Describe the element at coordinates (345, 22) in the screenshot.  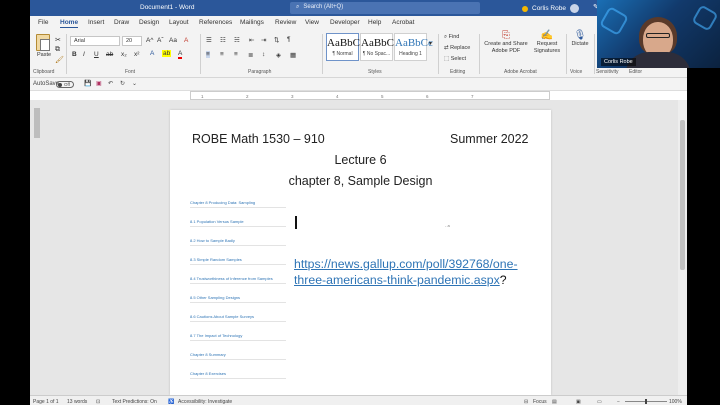
I see `tab-developer: Developer` at that location.